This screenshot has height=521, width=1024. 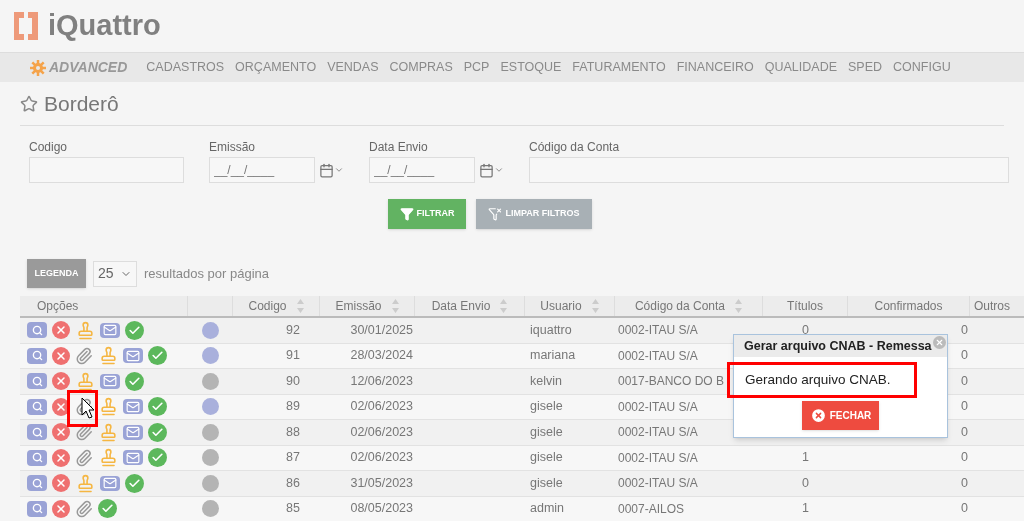 I want to click on filter-label: Código da Conta, so click(x=575, y=147).